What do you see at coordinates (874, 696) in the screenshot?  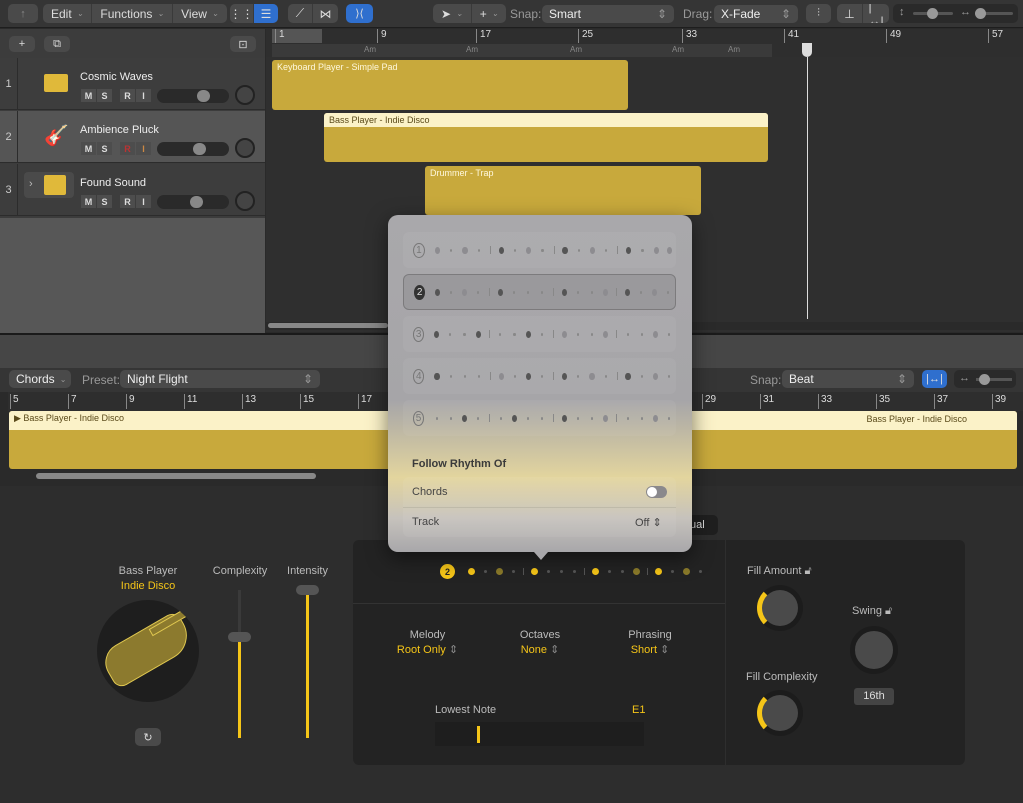 I see `swing-resolution: 16th` at bounding box center [874, 696].